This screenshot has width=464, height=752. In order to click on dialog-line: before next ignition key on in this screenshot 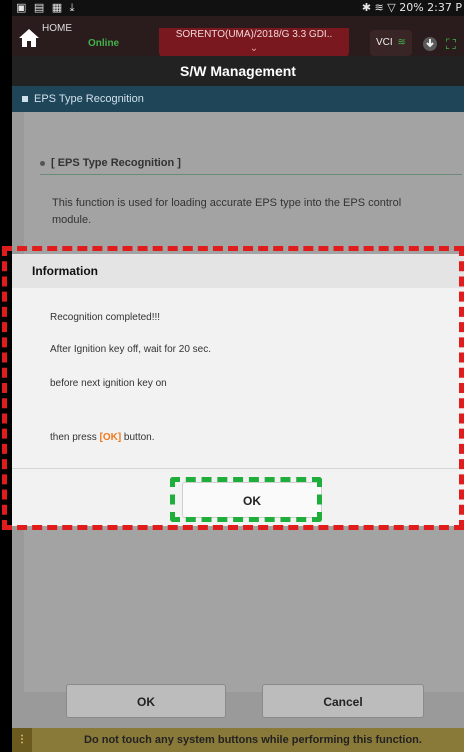, I will do `click(108, 383)`.